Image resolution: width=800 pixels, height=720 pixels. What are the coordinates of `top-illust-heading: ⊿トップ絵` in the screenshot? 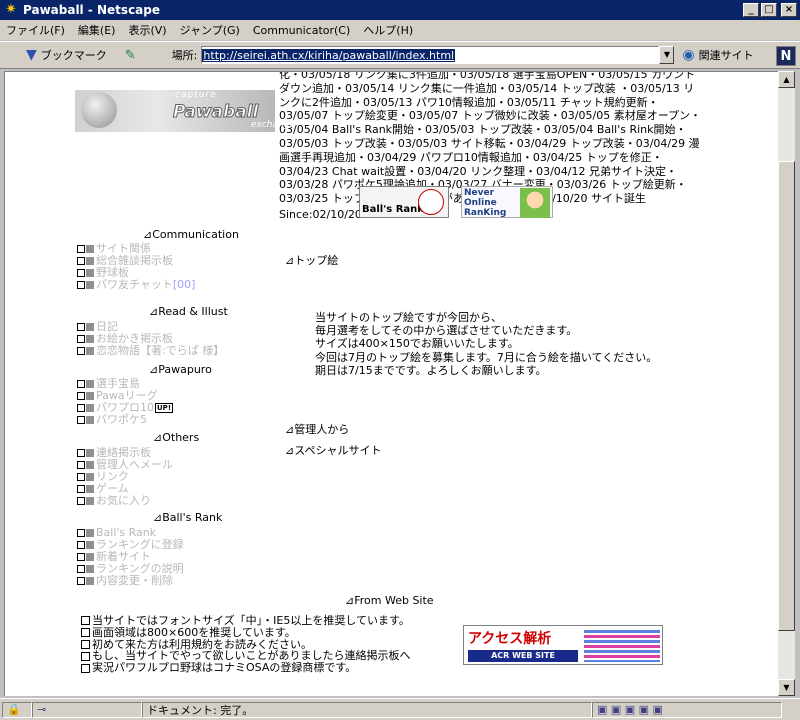 It's located at (312, 260).